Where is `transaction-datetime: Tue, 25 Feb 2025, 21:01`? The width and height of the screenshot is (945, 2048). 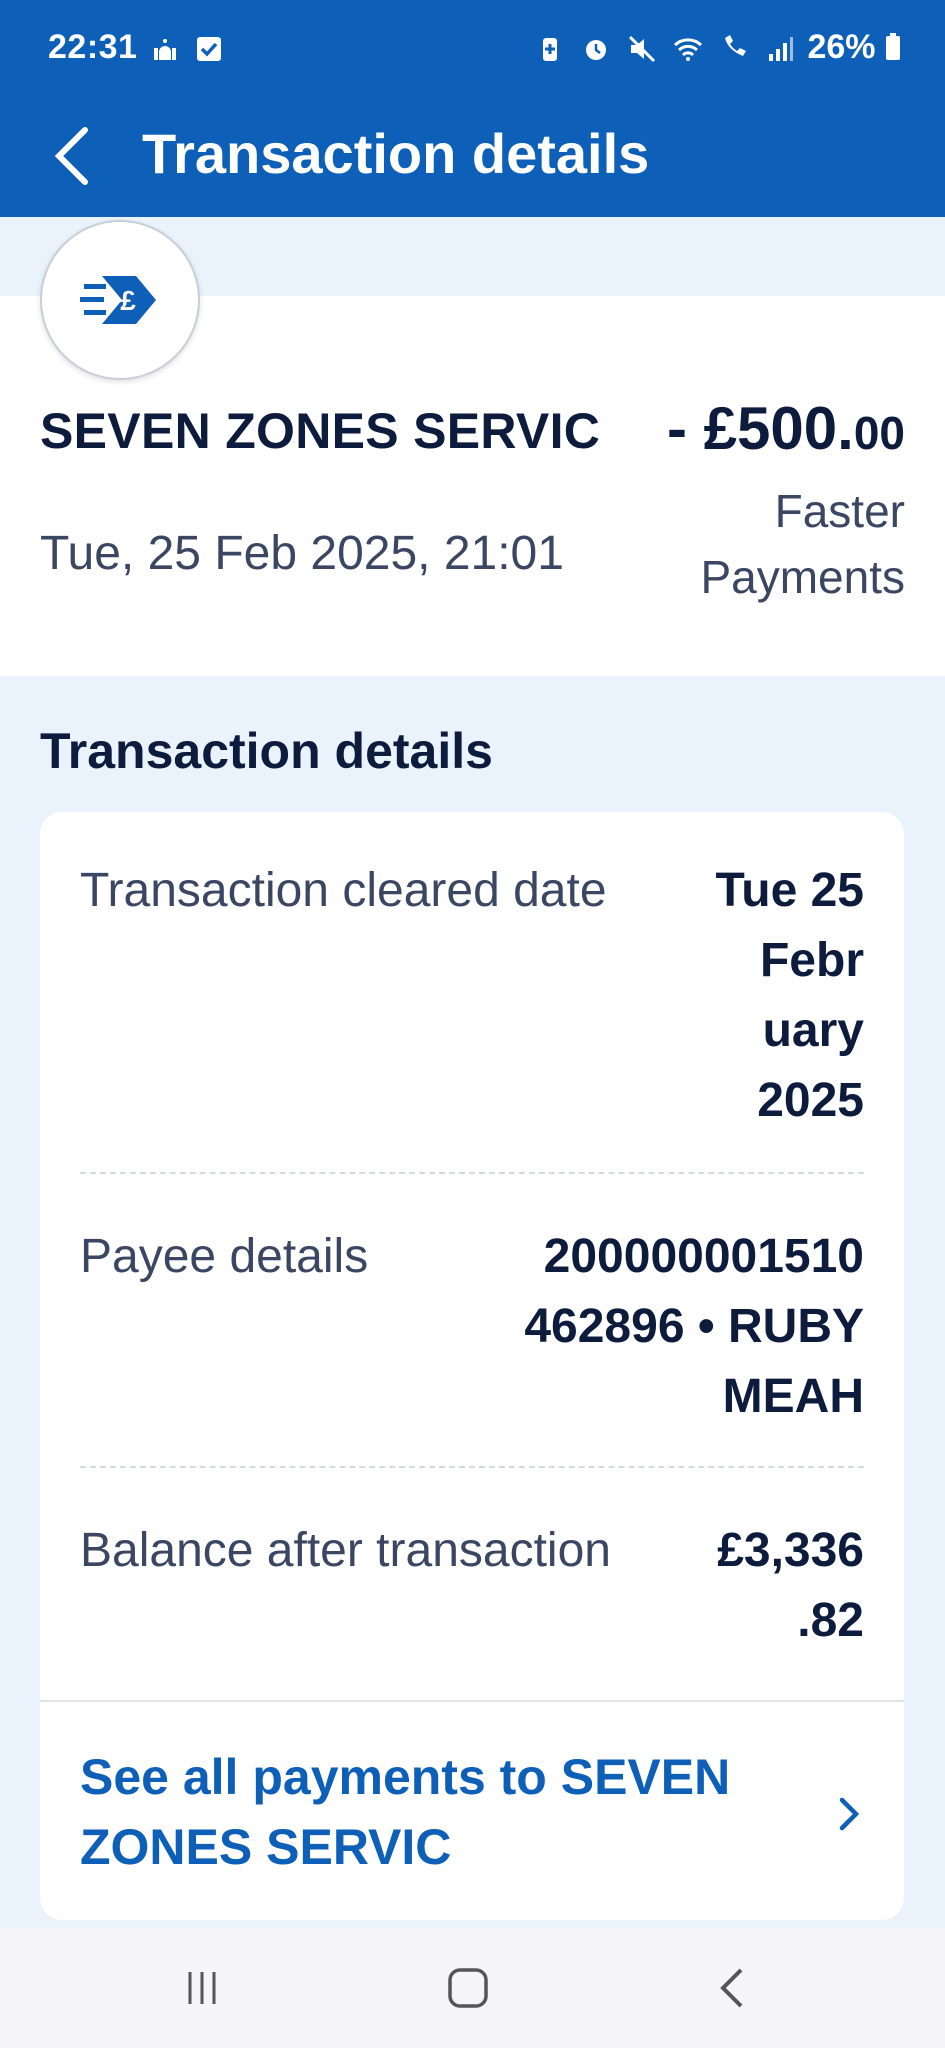 transaction-datetime: Tue, 25 Feb 2025, 21:01 is located at coordinates (302, 553).